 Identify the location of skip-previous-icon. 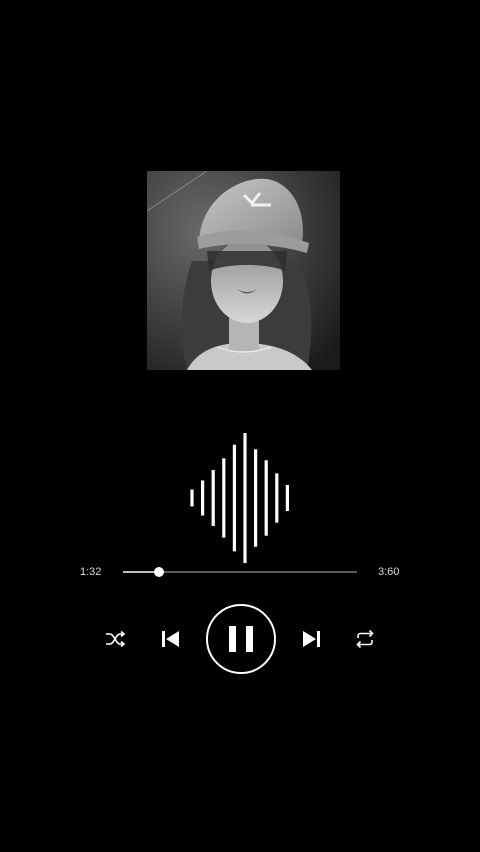
(170, 639).